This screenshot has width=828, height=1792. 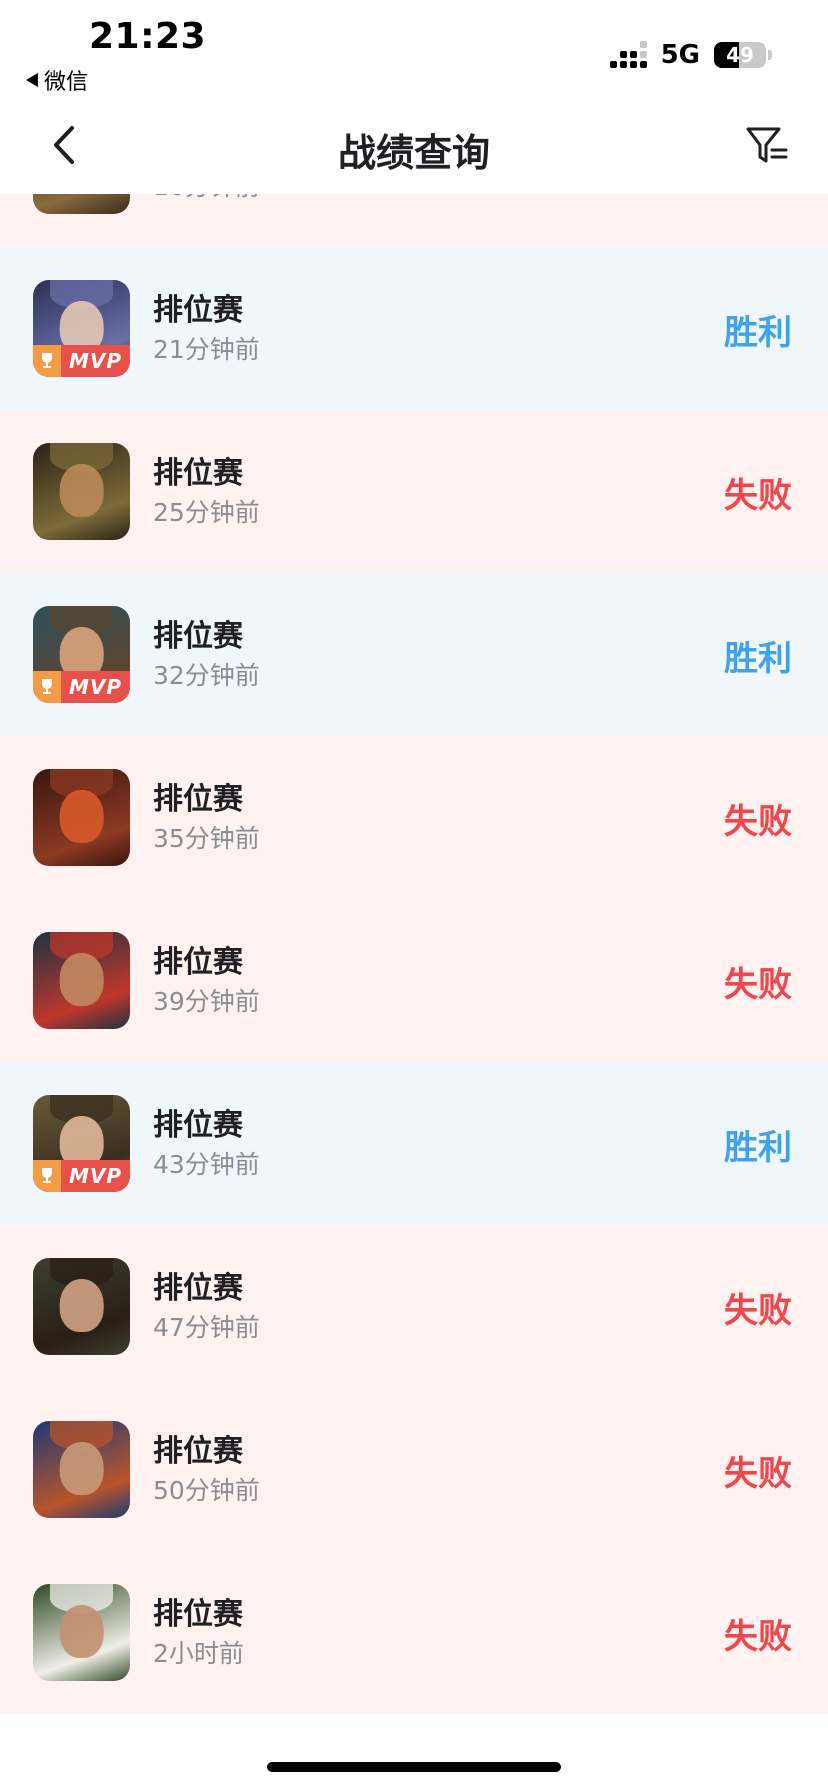 I want to click on match-row: 排位赛 2小时前 失败, so click(x=414, y=1632).